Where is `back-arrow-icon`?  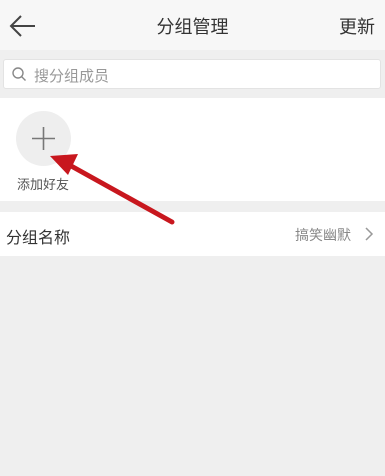 back-arrow-icon is located at coordinates (22, 26).